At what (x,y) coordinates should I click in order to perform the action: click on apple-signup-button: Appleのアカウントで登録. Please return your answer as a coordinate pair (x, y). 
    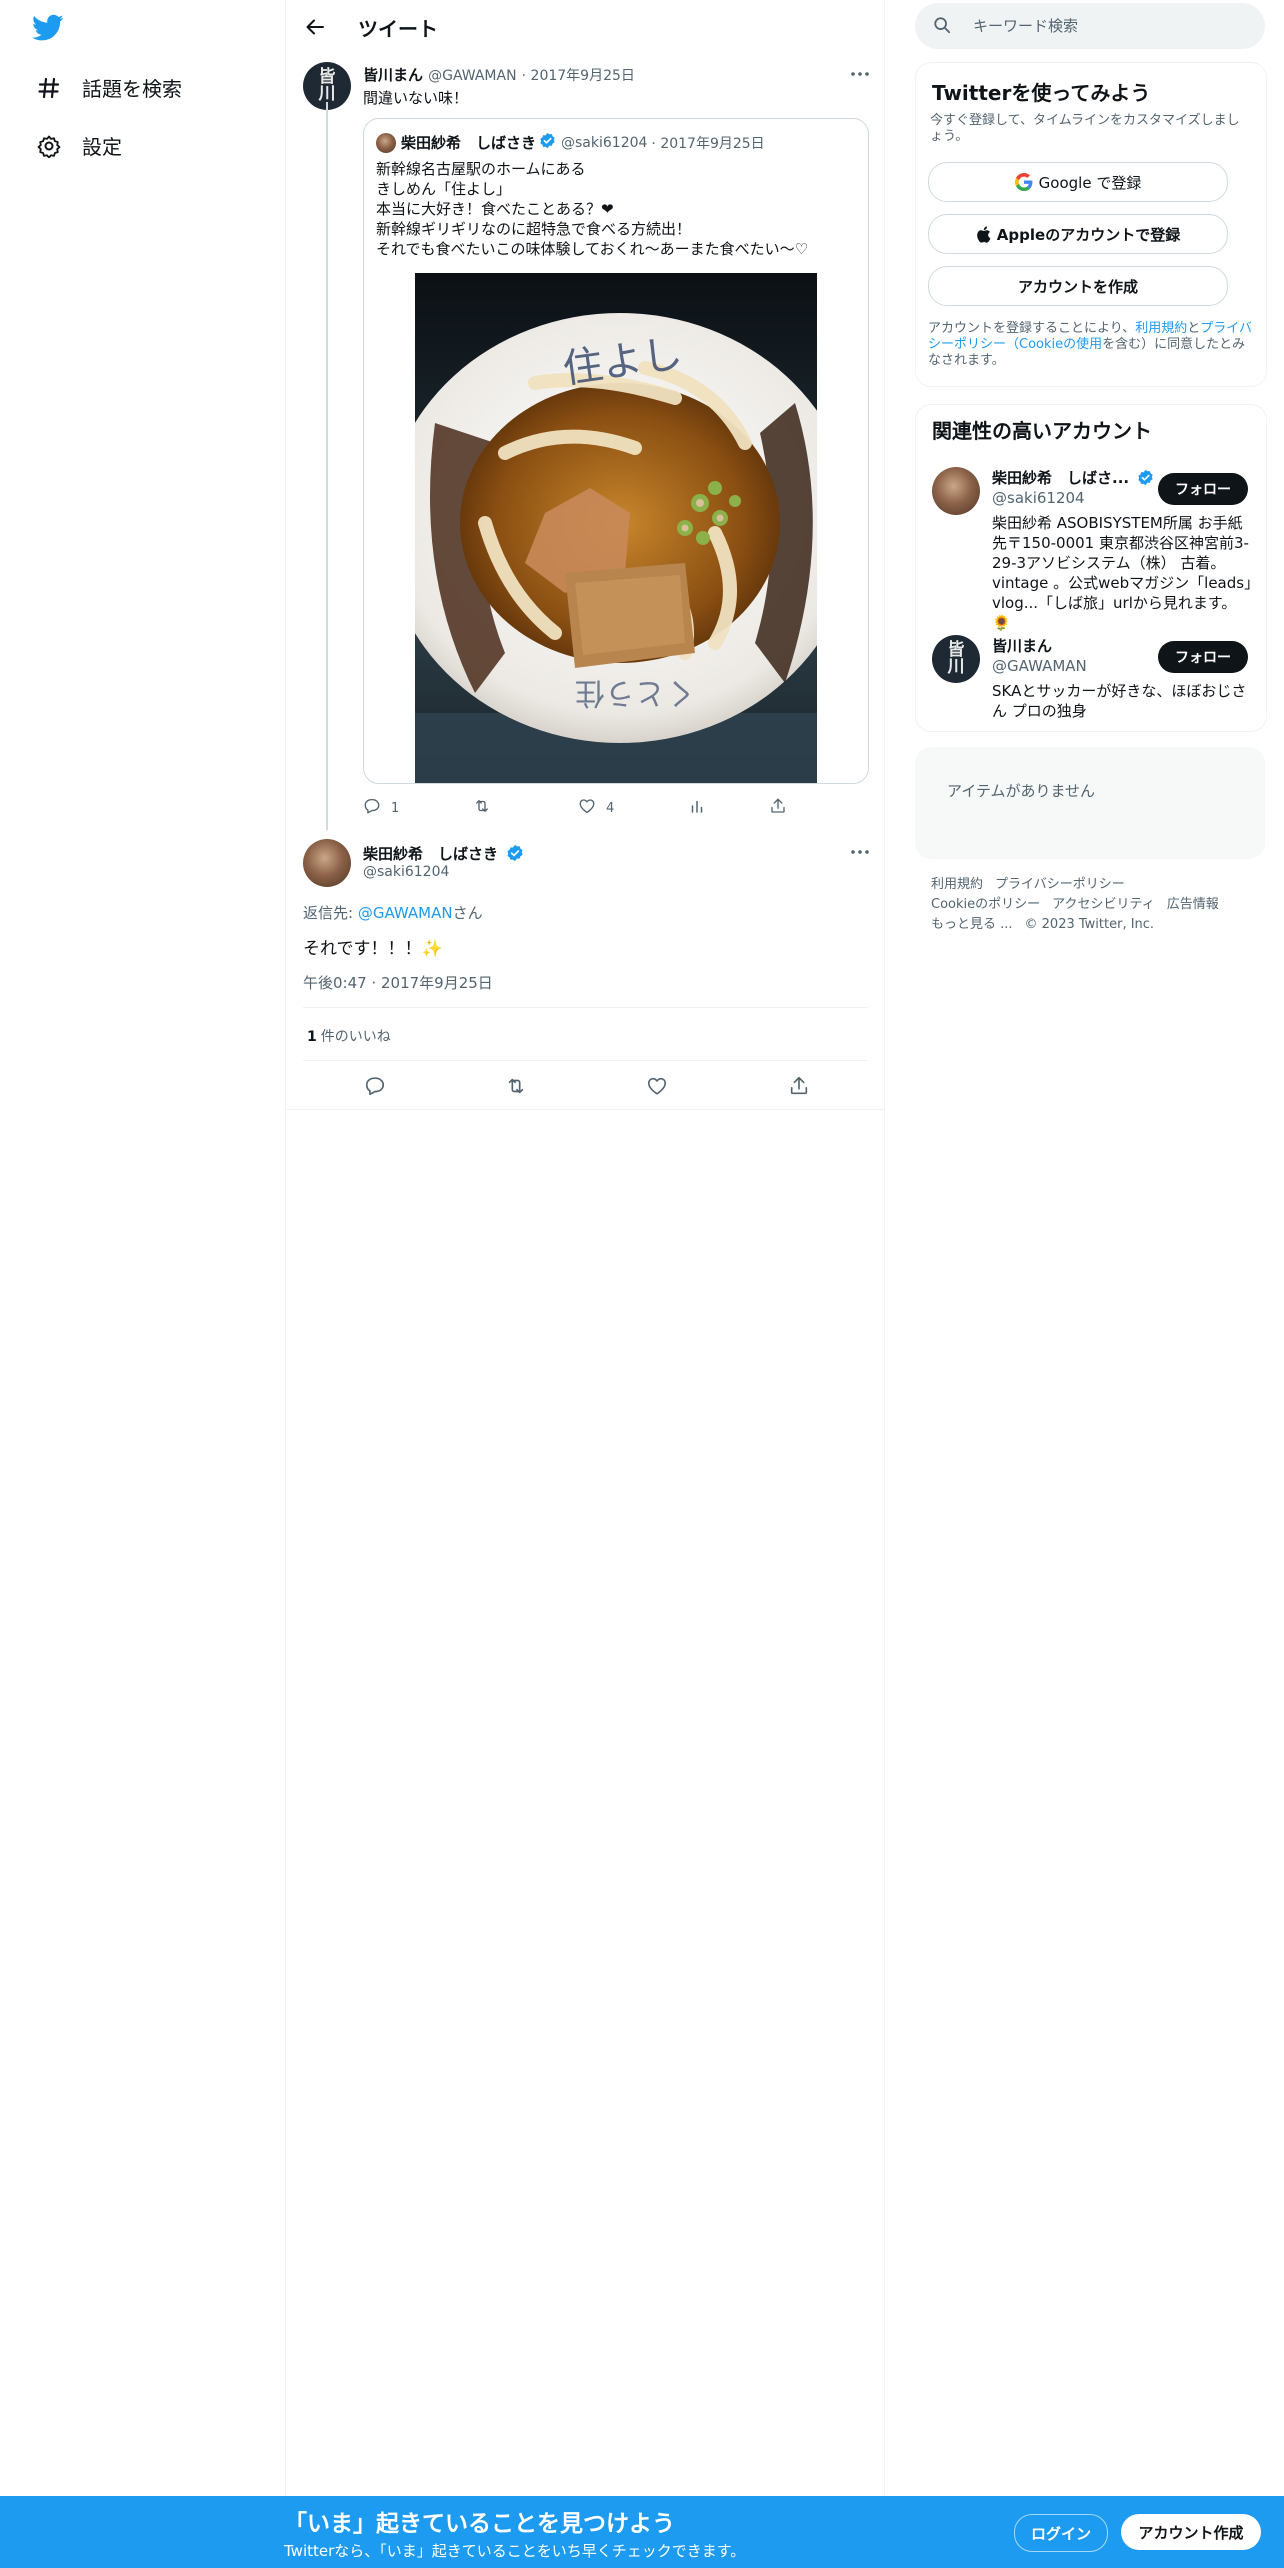
    Looking at the image, I should click on (1078, 234).